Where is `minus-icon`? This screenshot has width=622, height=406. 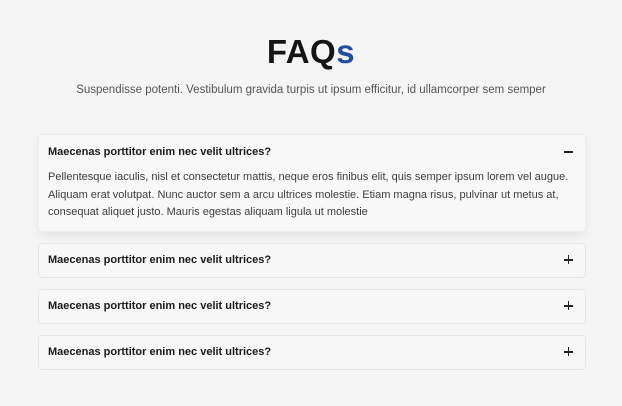
minus-icon is located at coordinates (569, 152).